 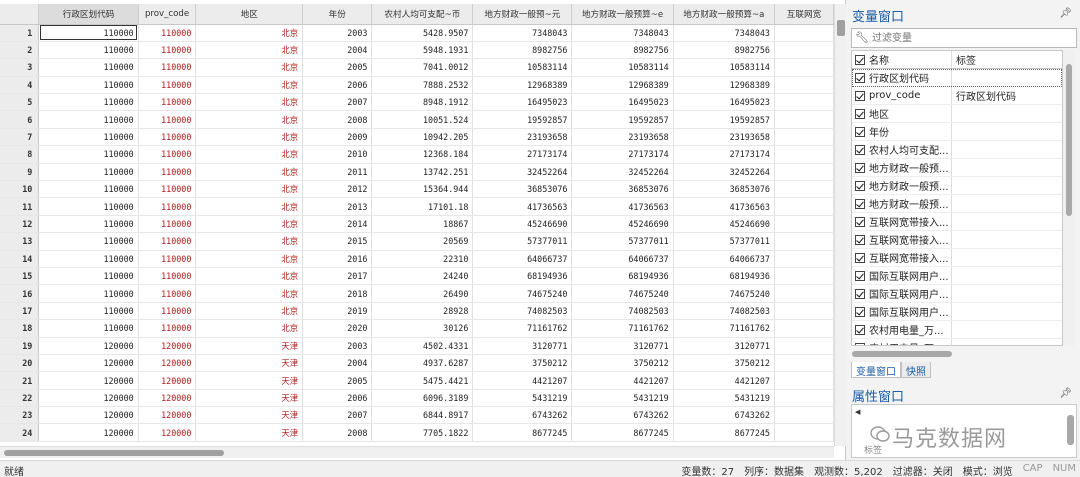 I want to click on variable-list-item: prov_code 行政区划代码, so click(x=957, y=96).